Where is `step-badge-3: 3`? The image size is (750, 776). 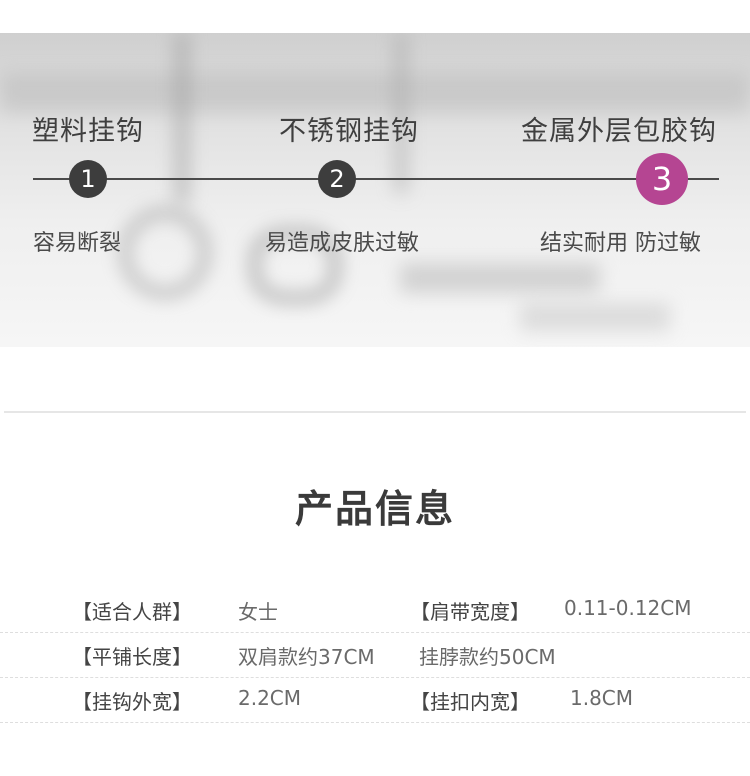 step-badge-3: 3 is located at coordinates (662, 179).